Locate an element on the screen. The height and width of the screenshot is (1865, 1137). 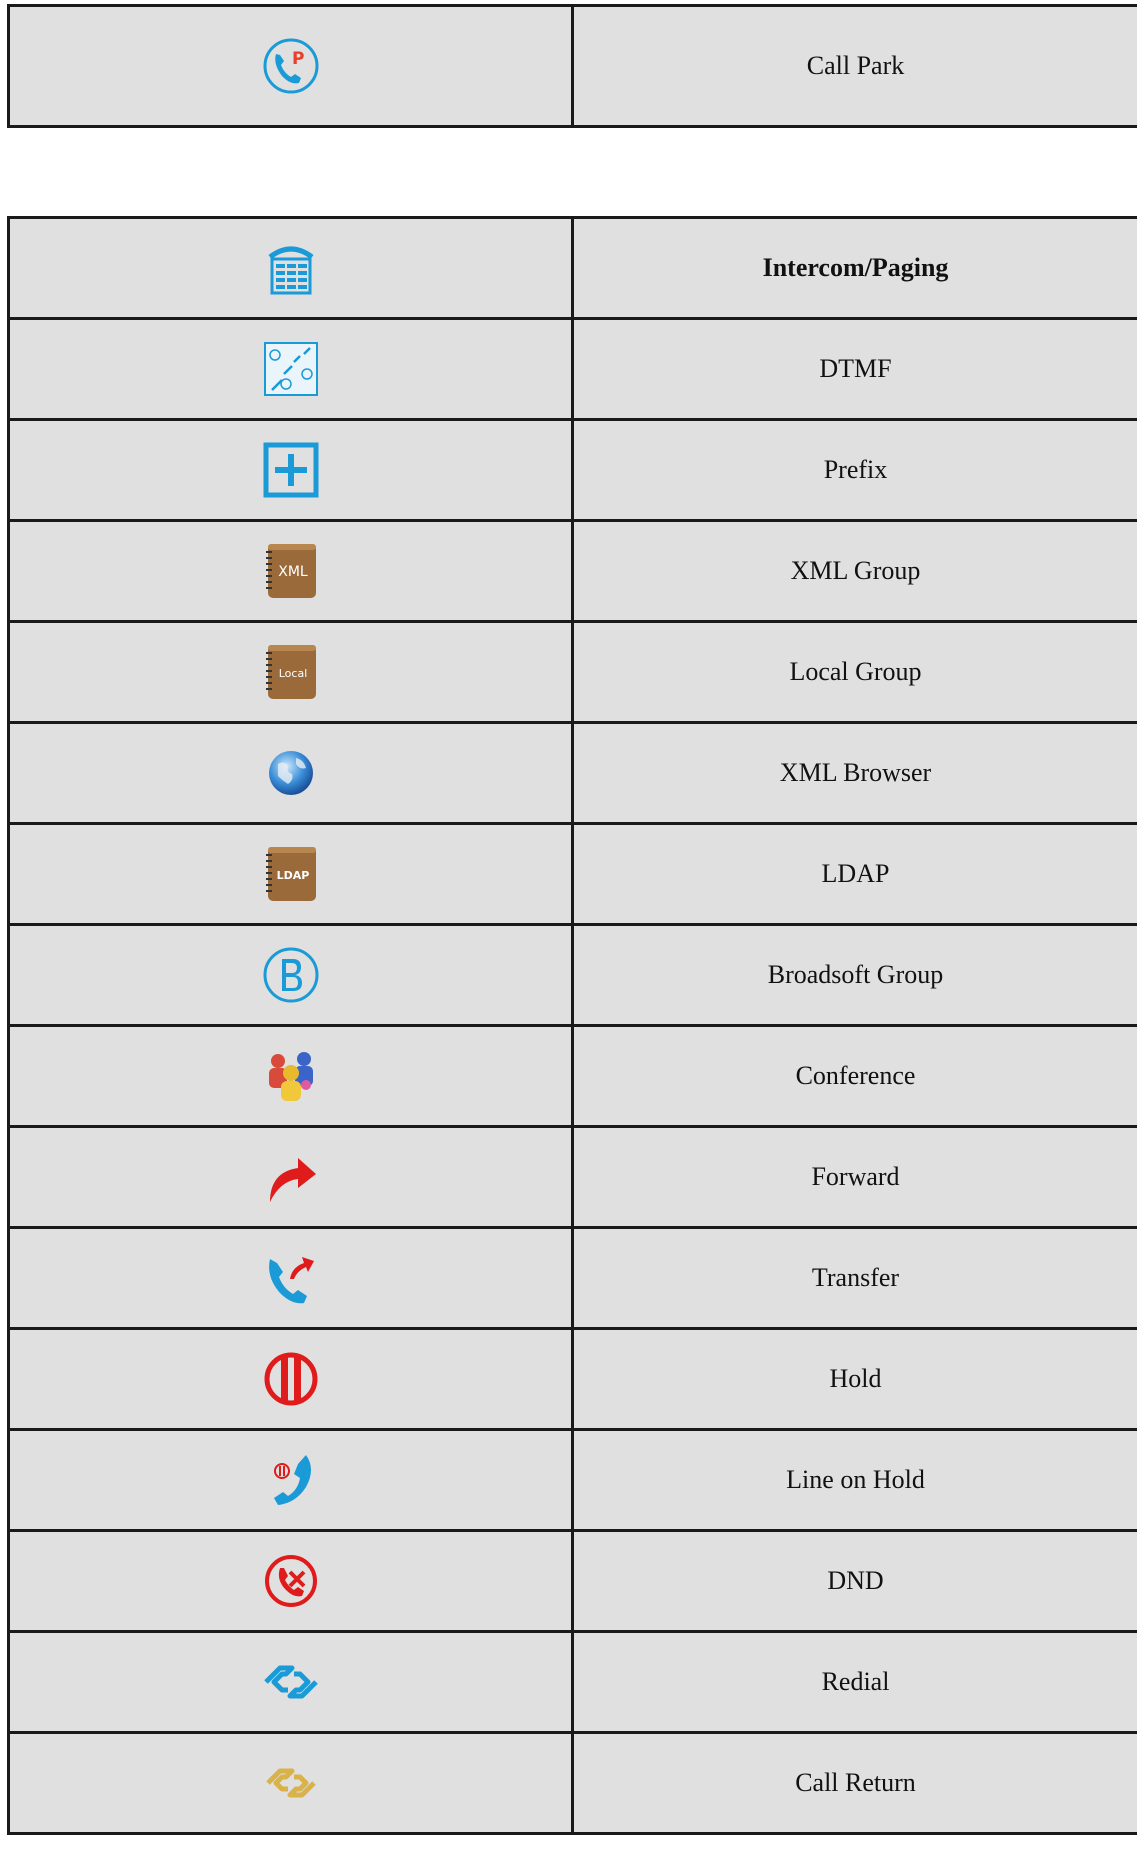
label-cell: Intercom/Paging is located at coordinates (854, 268).